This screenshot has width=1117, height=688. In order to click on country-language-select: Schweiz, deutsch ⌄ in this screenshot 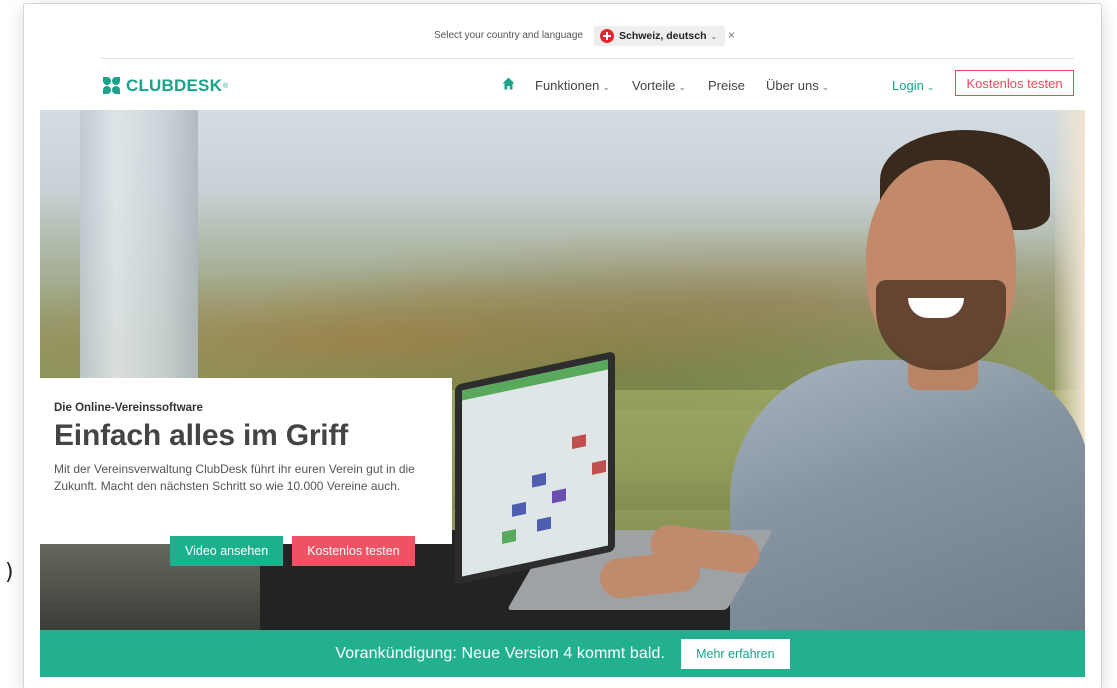, I will do `click(660, 36)`.